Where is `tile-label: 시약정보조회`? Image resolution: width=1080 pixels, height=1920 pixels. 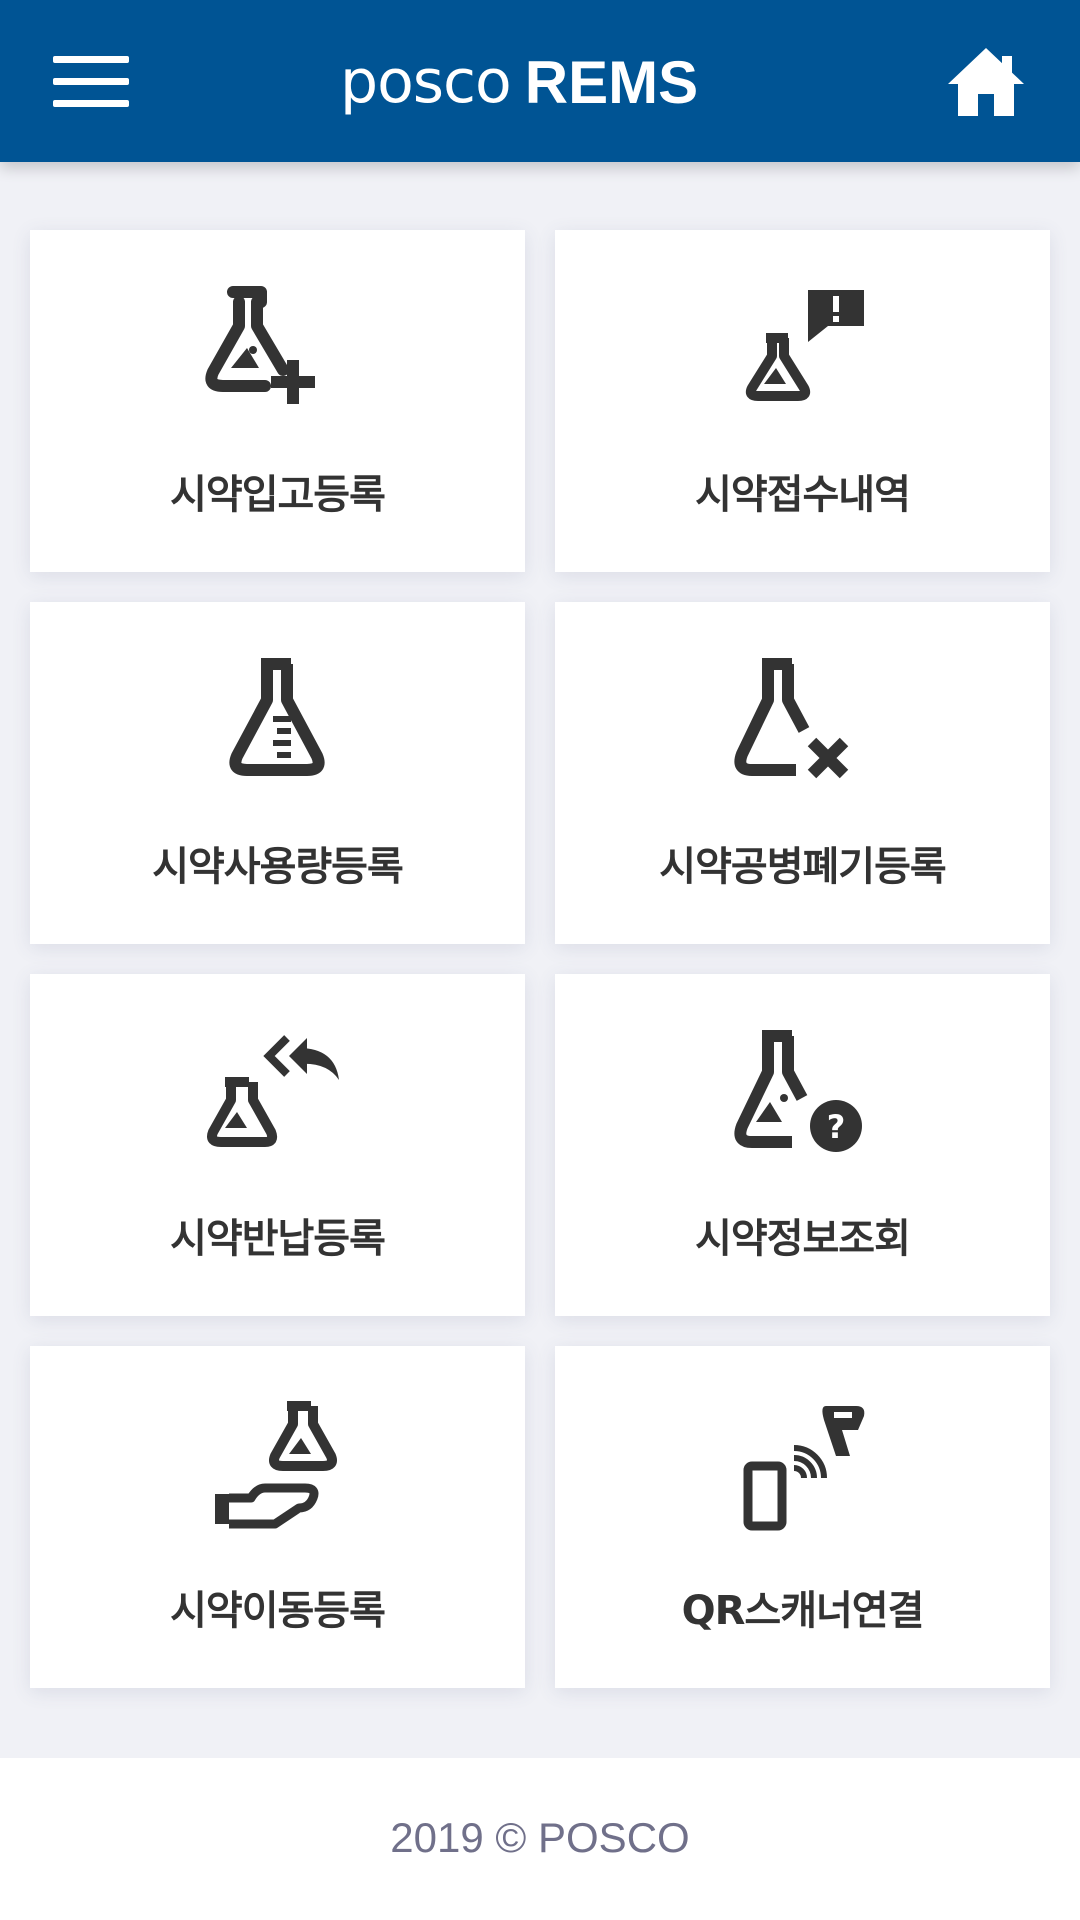 tile-label: 시약정보조회 is located at coordinates (803, 1239).